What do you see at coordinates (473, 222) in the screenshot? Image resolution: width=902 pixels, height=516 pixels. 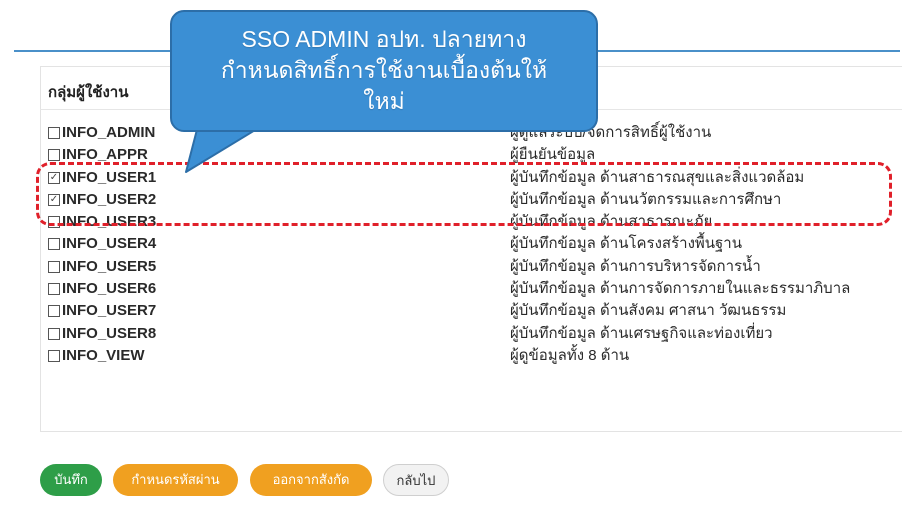 I see `role-row-info-user3: INFO_USER3 ผู้บันทึกข้อมูล ด้านสาธารณะภัย` at bounding box center [473, 222].